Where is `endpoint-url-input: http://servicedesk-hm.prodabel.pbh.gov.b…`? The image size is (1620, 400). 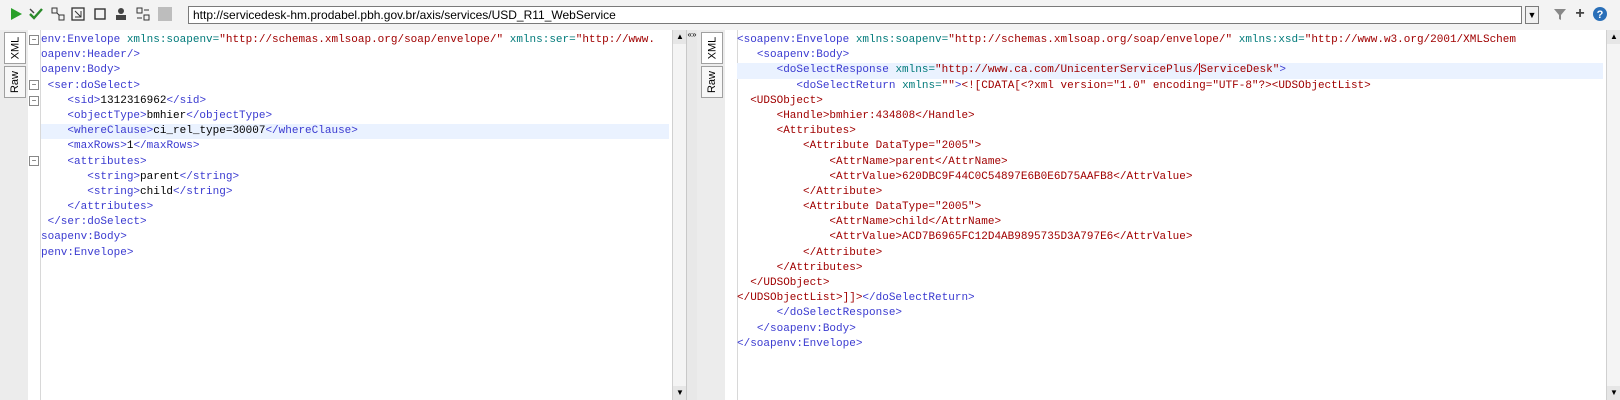 endpoint-url-input: http://servicedesk-hm.prodabel.pbh.gov.b… is located at coordinates (855, 15).